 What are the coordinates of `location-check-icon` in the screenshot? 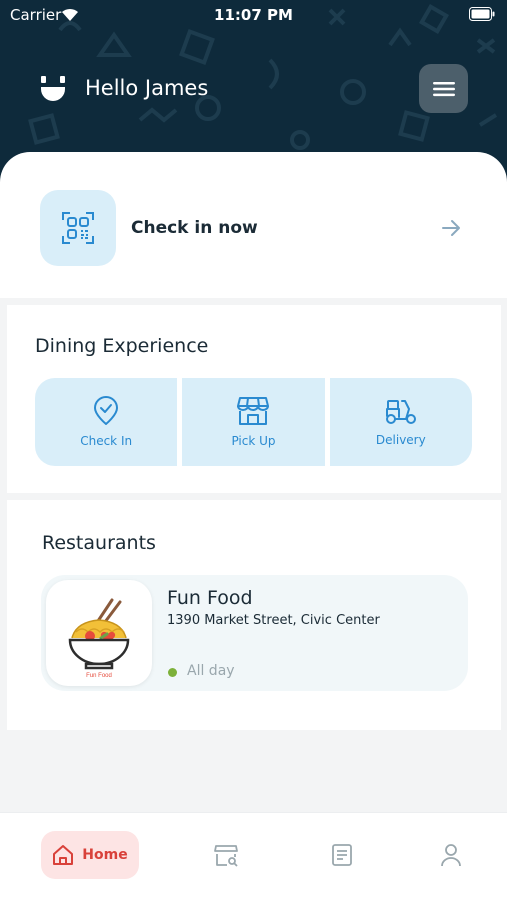 It's located at (106, 410).